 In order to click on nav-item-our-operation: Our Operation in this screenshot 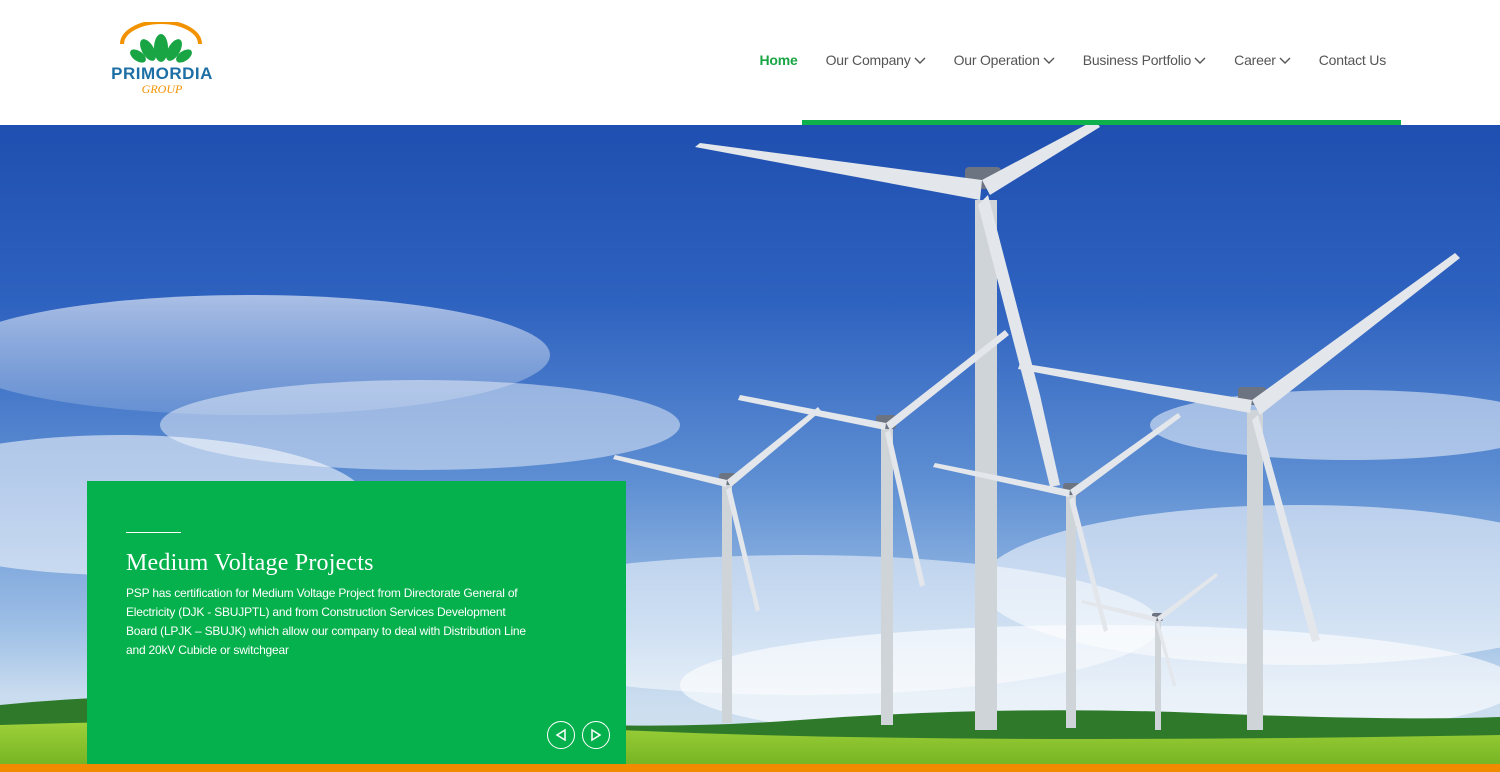, I will do `click(1004, 60)`.